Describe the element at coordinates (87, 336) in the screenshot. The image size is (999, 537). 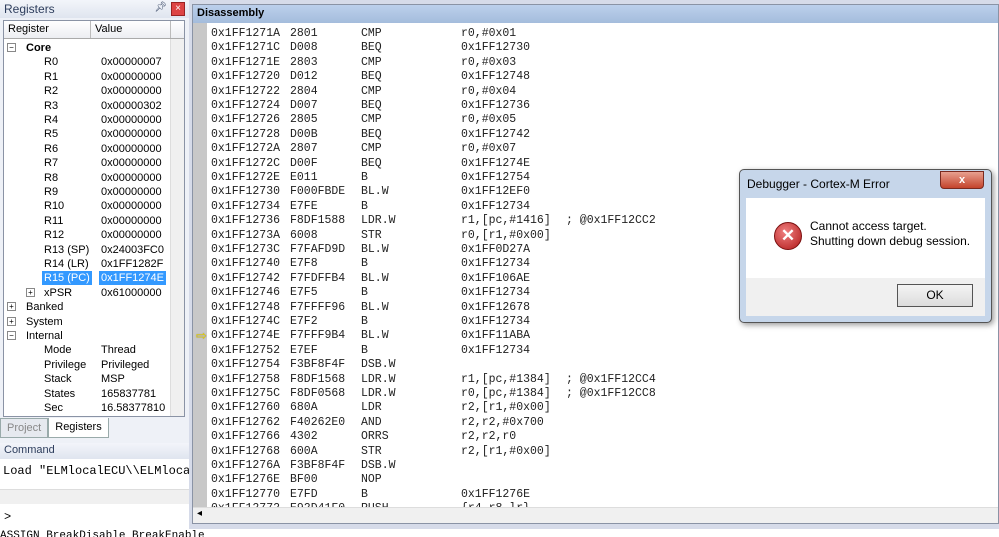
I see `register-row: − Internal` at that location.